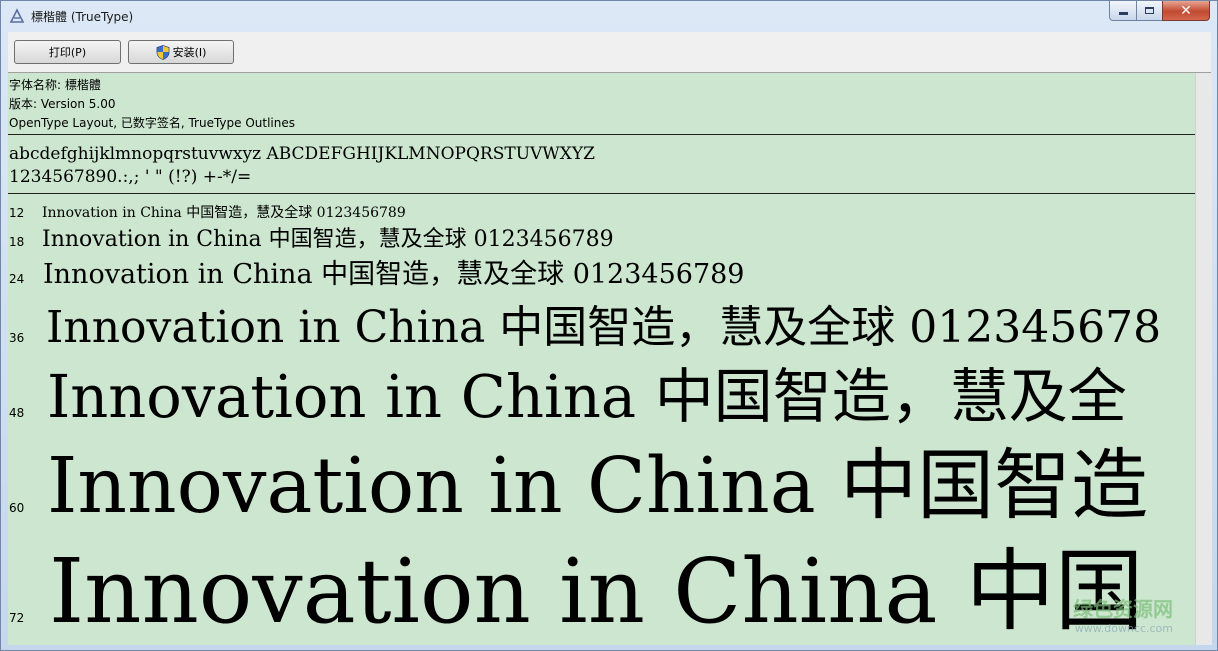 Image resolution: width=1218 pixels, height=651 pixels. What do you see at coordinates (82, 17) in the screenshot?
I see `window-title: 標楷體 (TrueType)` at bounding box center [82, 17].